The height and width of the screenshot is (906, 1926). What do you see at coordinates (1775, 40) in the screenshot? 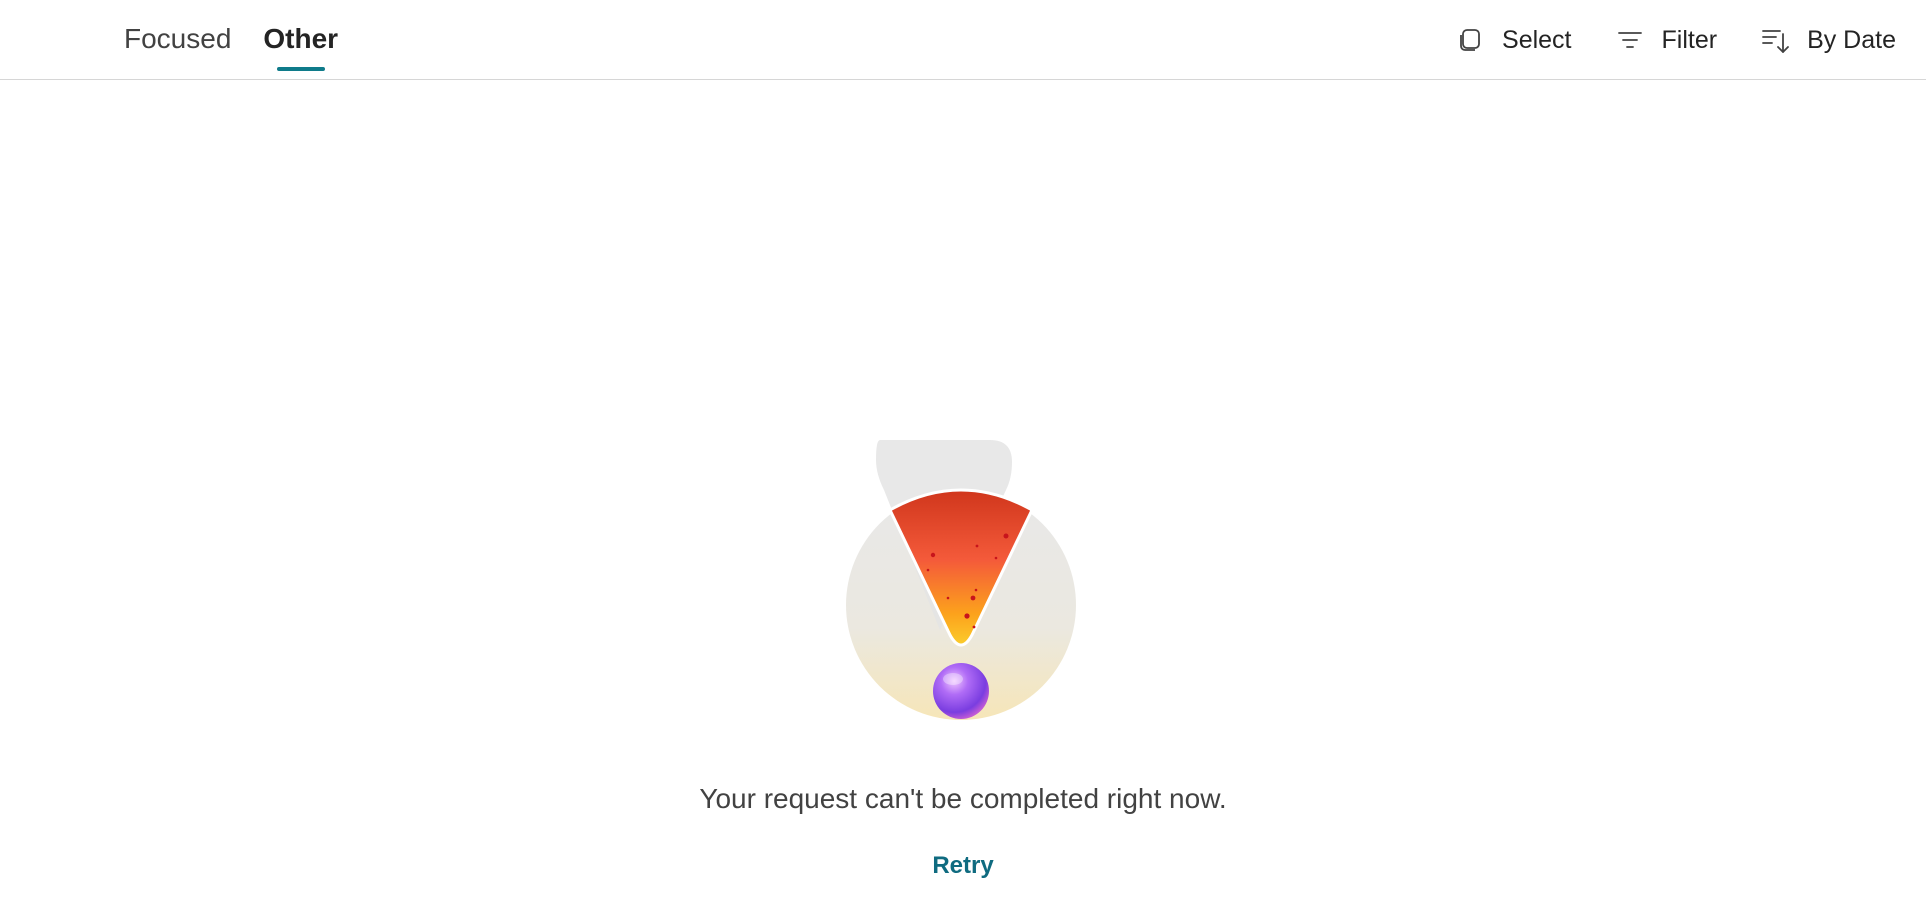
I see `sort-descending-icon` at bounding box center [1775, 40].